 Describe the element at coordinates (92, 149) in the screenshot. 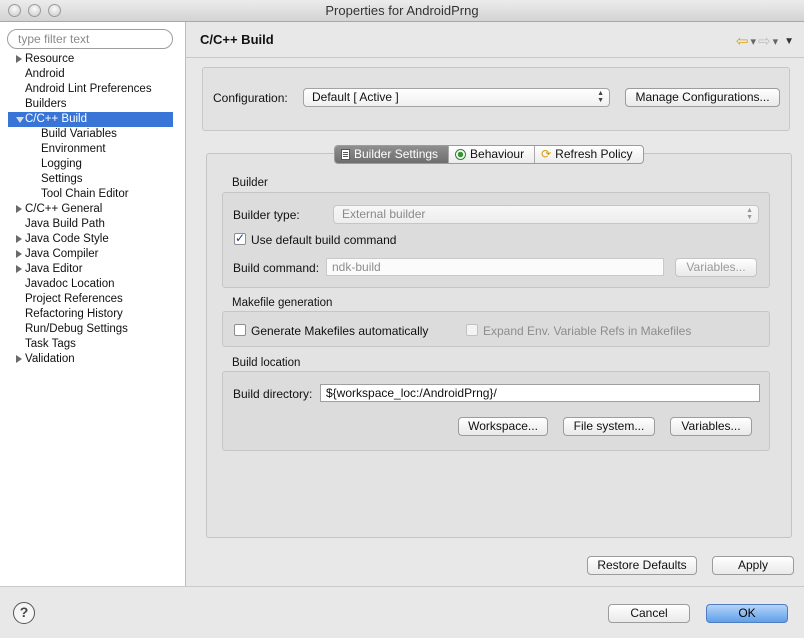

I see `tree-item-environment: Environment` at that location.